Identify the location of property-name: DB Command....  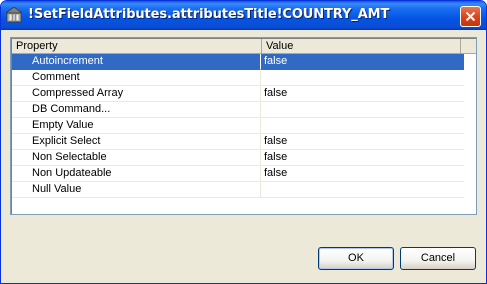
(136, 110).